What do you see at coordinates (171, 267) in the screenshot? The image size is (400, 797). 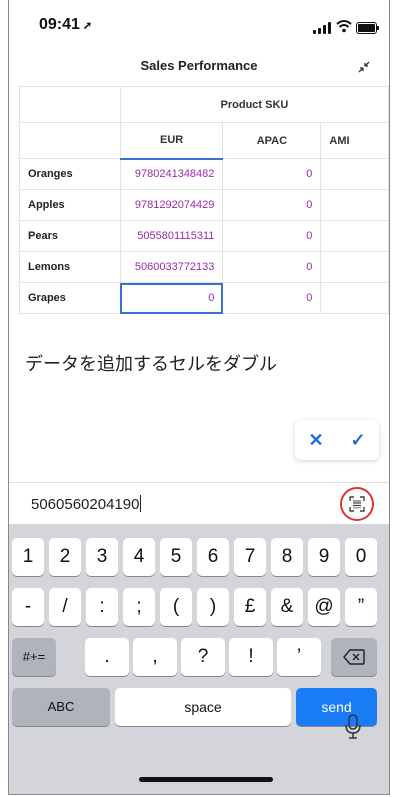 I see `cell-eur: 5060033772133` at bounding box center [171, 267].